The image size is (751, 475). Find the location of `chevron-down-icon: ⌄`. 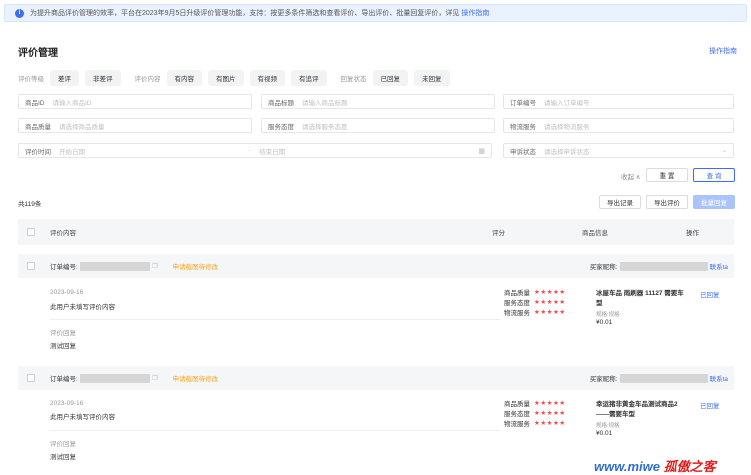

chevron-down-icon: ⌄ is located at coordinates (724, 151).